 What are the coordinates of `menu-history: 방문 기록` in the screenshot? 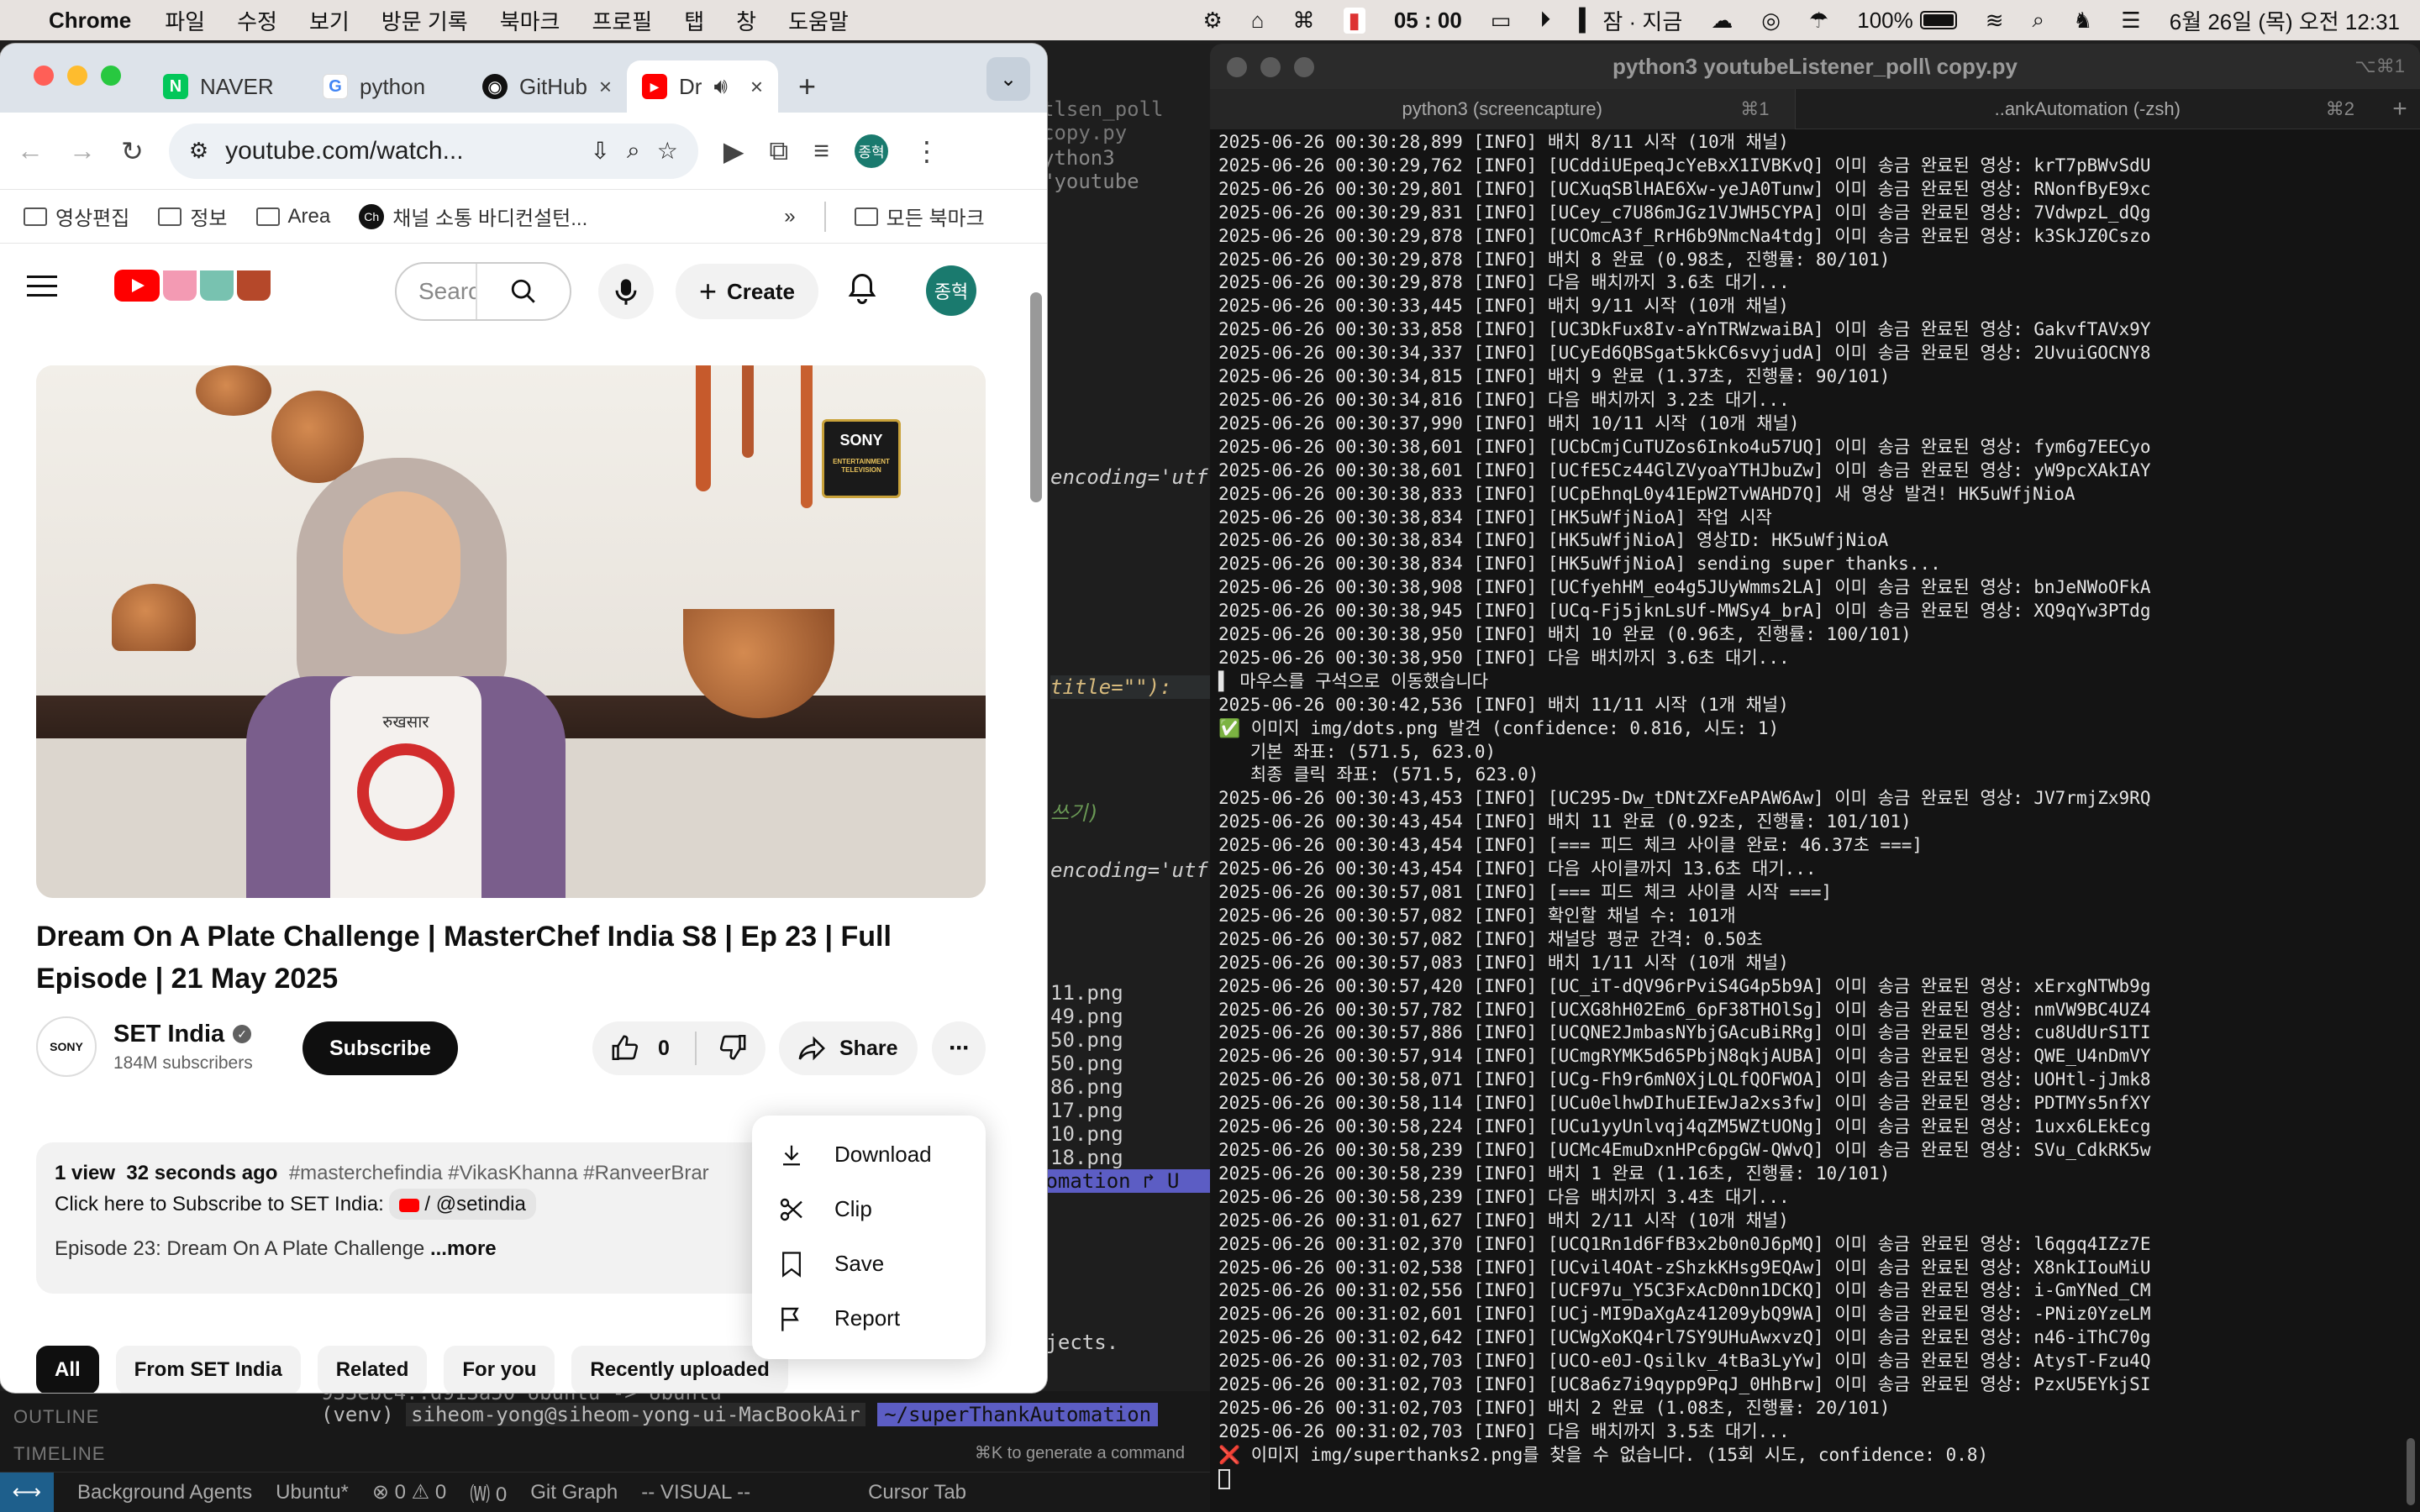 It's located at (424, 20).